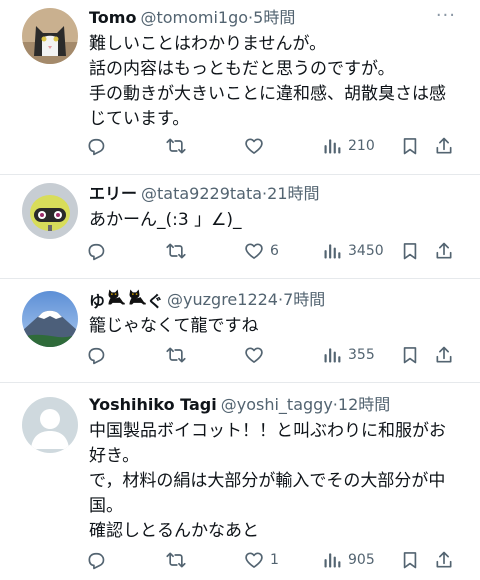  What do you see at coordinates (293, 193) in the screenshot?
I see `timestamp: 21時間` at bounding box center [293, 193].